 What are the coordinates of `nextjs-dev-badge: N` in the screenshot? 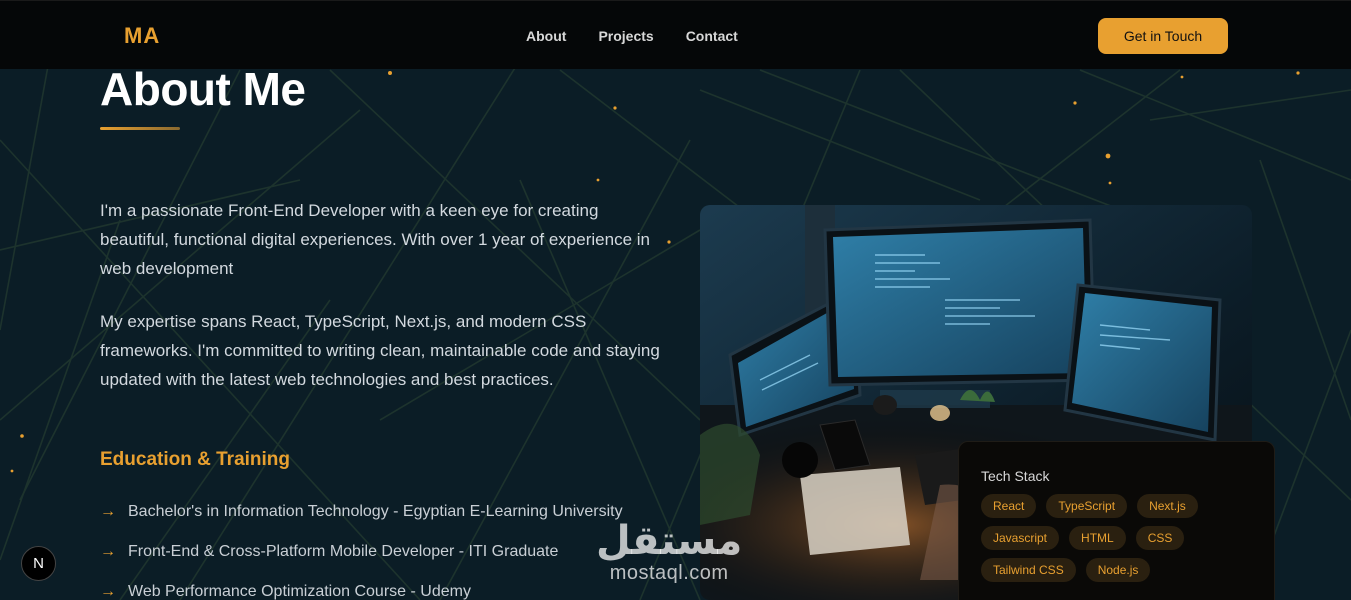 It's located at (38, 563).